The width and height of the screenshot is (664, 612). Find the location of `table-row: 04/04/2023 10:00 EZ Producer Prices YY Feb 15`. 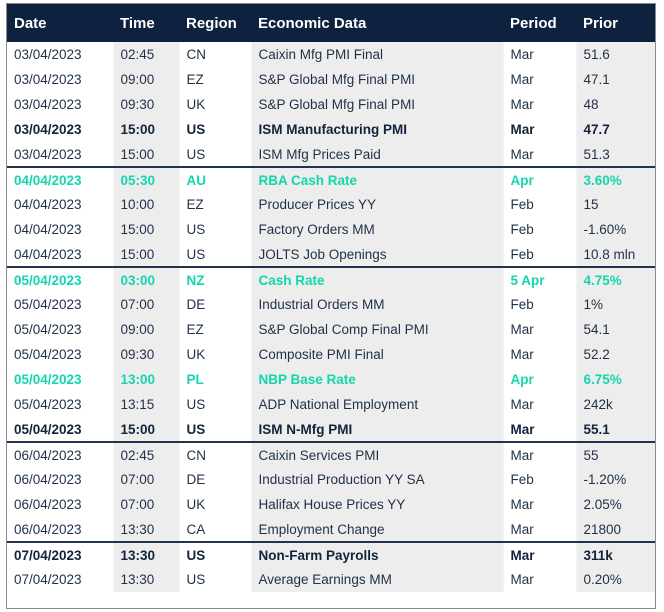

table-row: 04/04/2023 10:00 EZ Producer Prices YY Feb 15 is located at coordinates (331, 204).